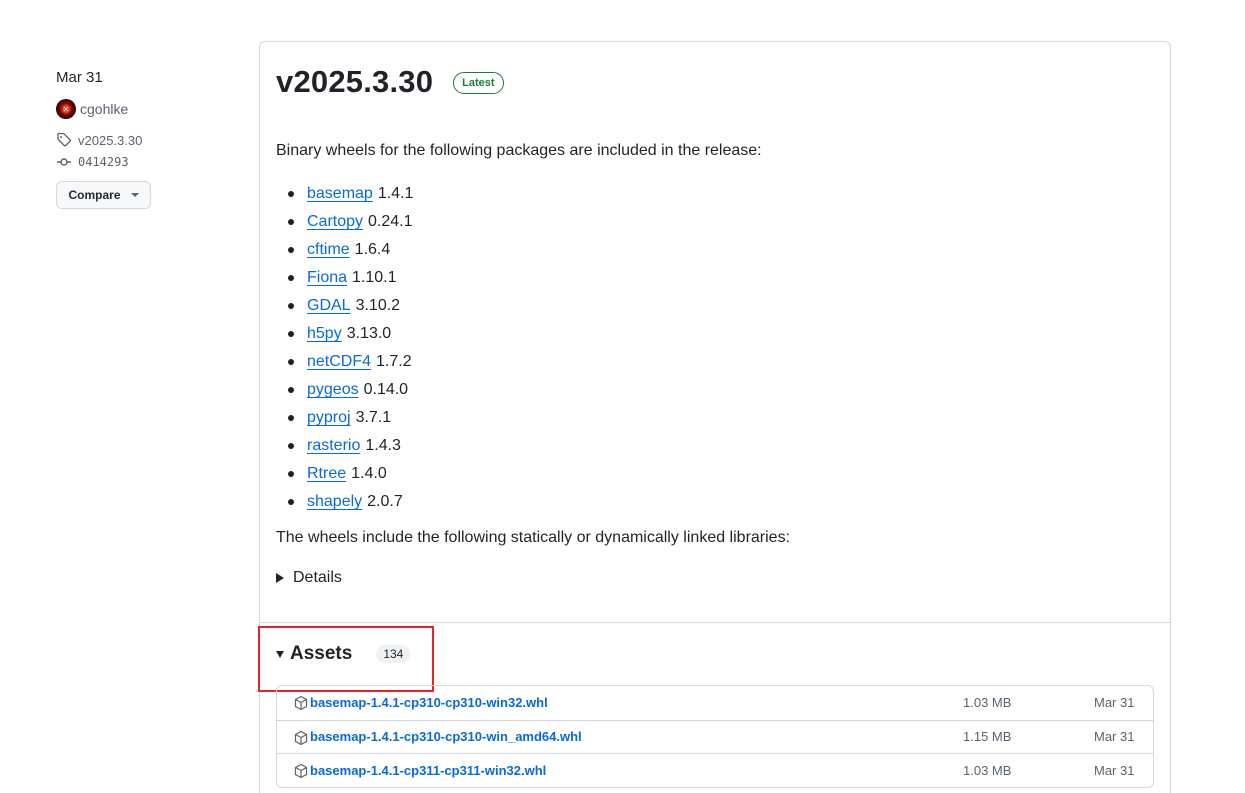 Image resolution: width=1245 pixels, height=793 pixels. I want to click on package-version: 1.6.4, so click(372, 249).